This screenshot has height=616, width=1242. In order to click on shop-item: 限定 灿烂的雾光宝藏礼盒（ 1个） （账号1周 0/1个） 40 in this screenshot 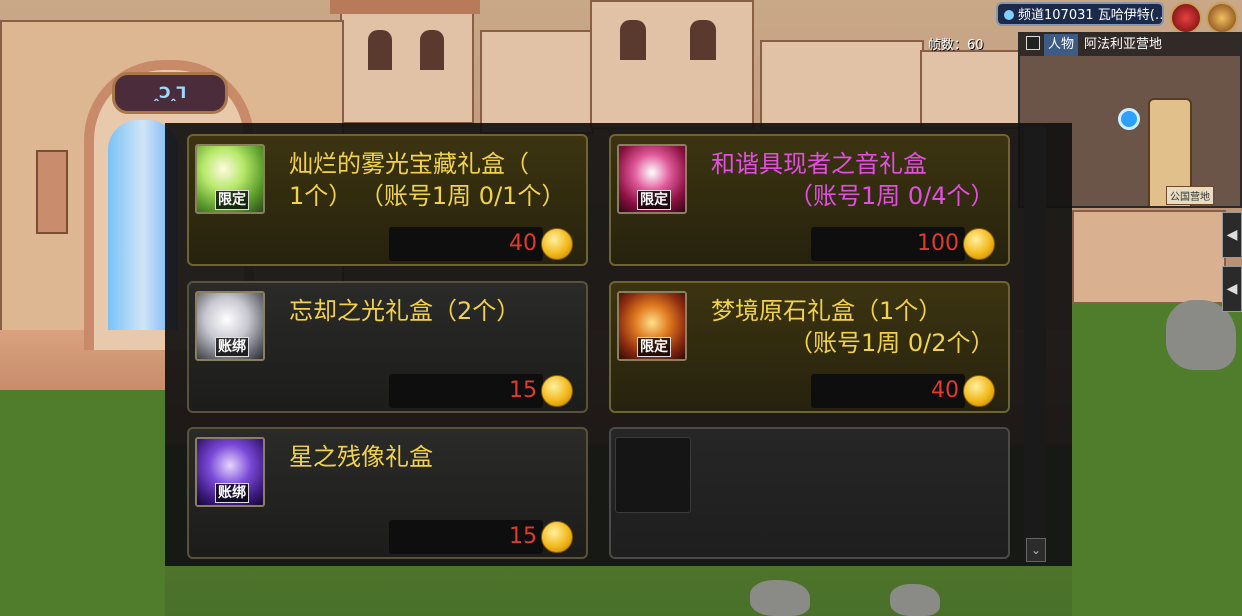, I will do `click(387, 200)`.